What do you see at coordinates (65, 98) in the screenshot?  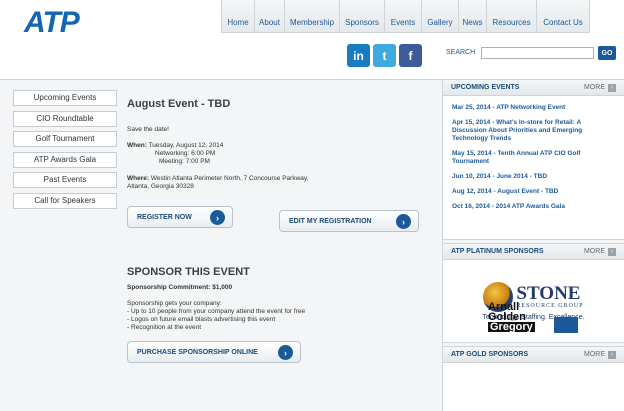 I see `leftnav-upcoming-events: Upcoming Events` at bounding box center [65, 98].